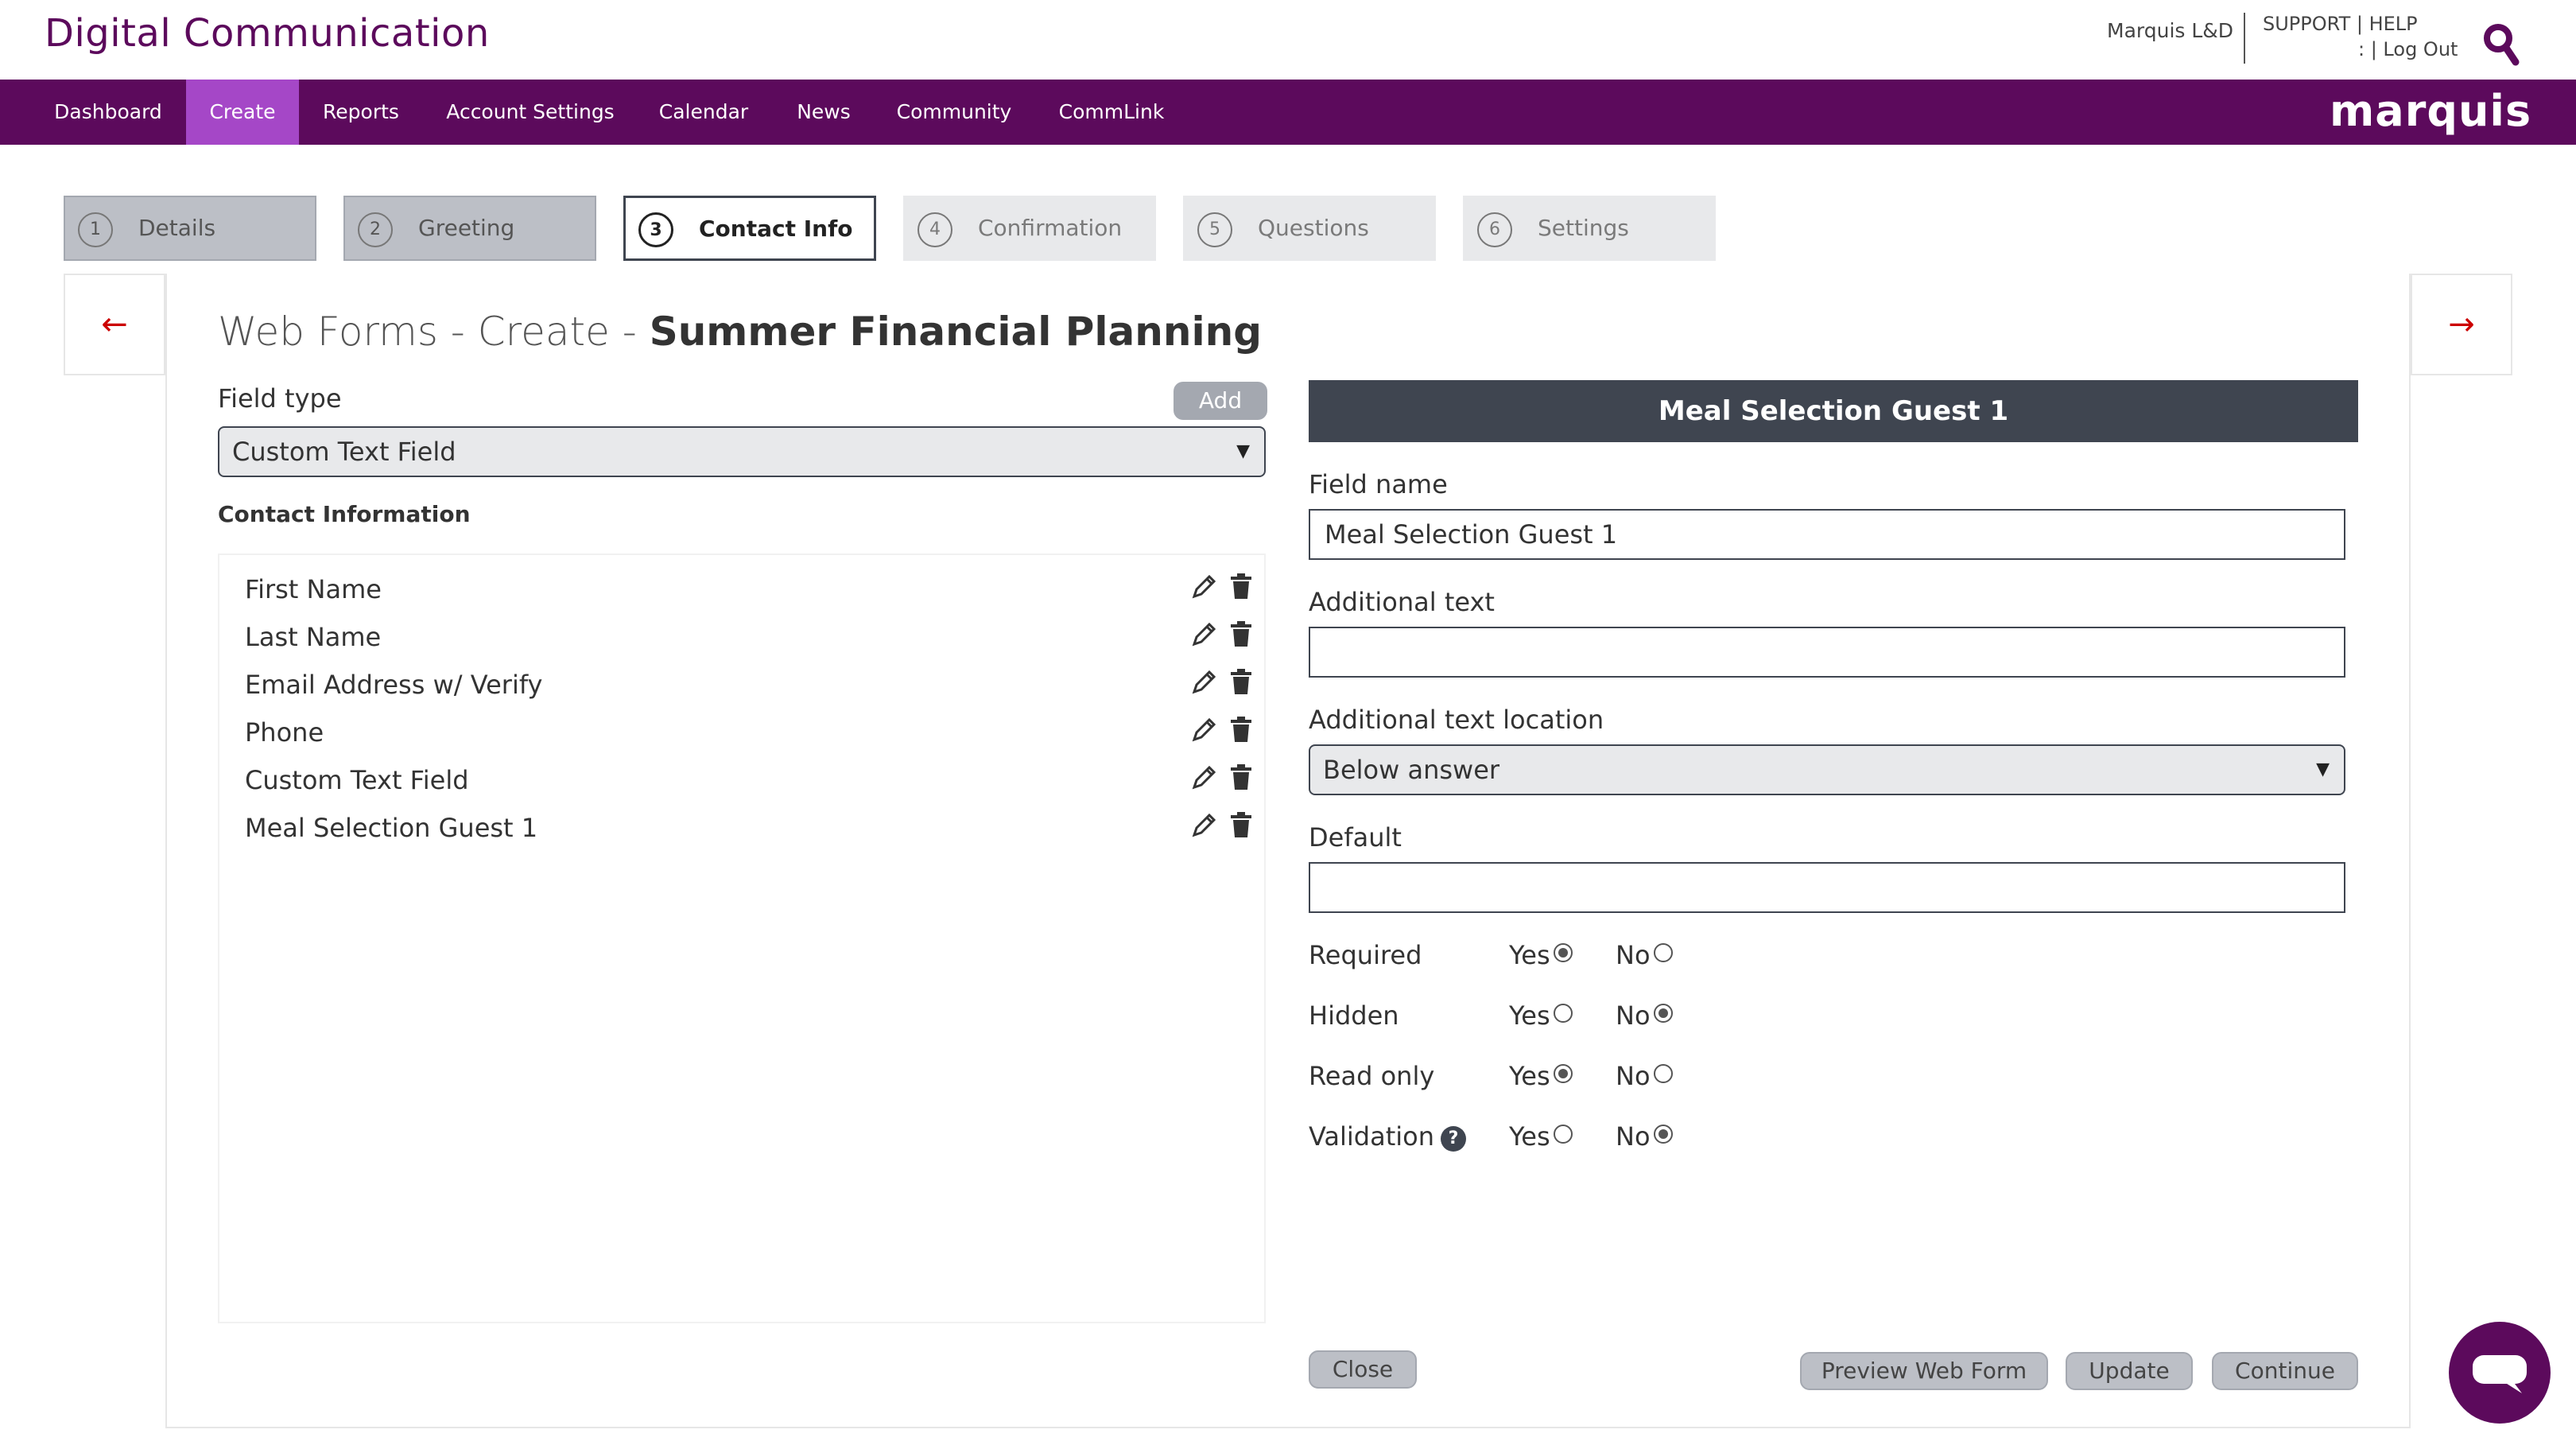 This screenshot has height=1449, width=2576. What do you see at coordinates (2430, 111) in the screenshot?
I see `marquis-logo: marquis` at bounding box center [2430, 111].